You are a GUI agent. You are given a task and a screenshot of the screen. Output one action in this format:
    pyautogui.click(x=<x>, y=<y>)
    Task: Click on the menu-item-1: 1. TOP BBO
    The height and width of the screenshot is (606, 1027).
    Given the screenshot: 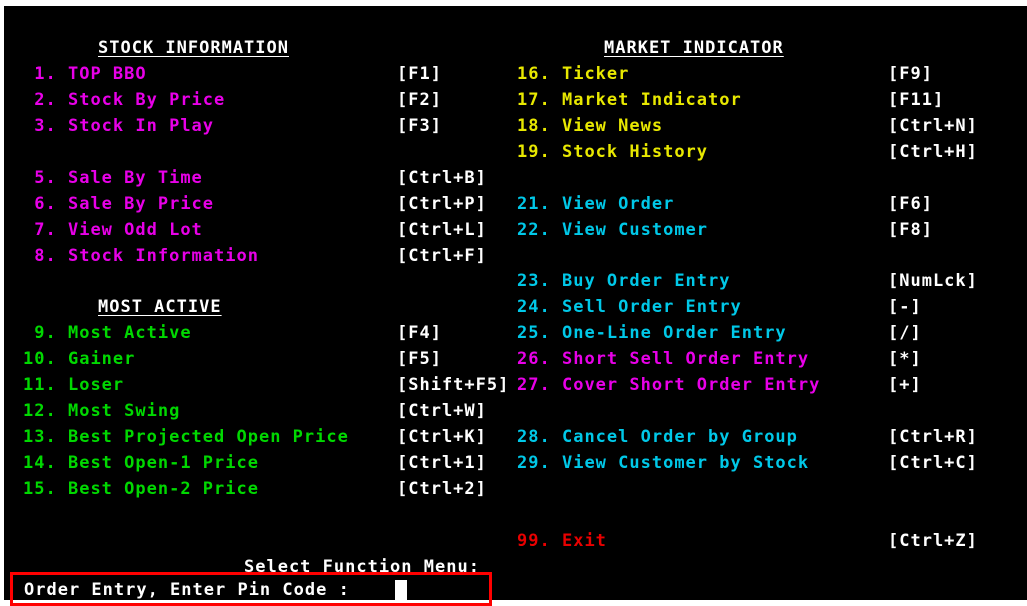 What is the action you would take?
    pyautogui.click(x=85, y=74)
    